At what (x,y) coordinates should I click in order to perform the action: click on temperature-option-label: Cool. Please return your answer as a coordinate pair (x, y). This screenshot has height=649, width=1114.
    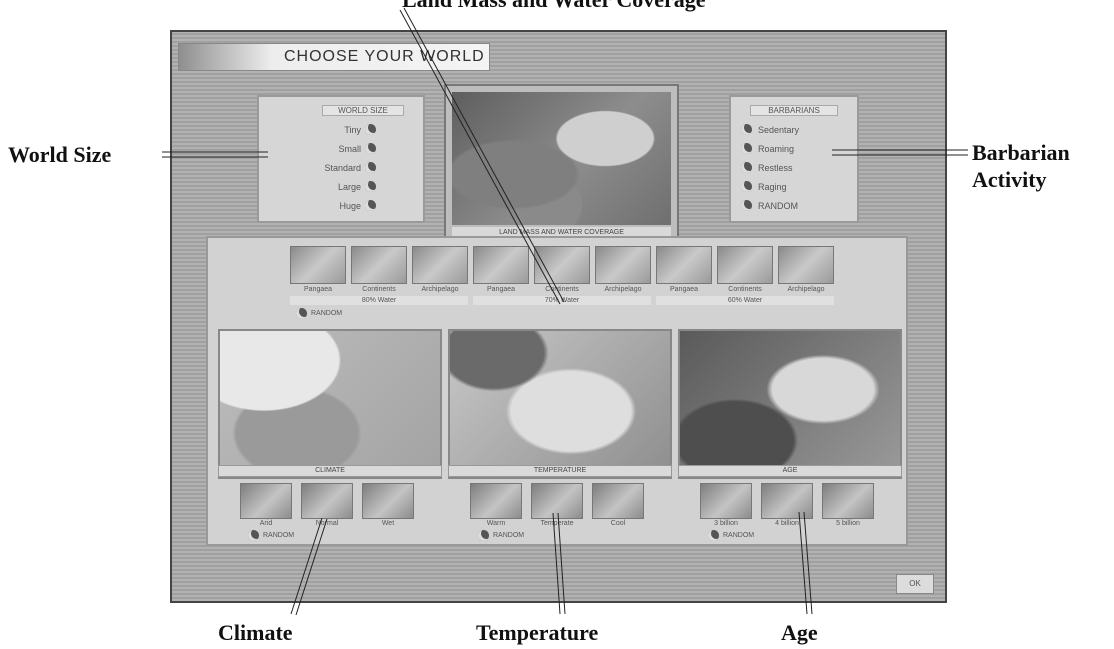
    Looking at the image, I should click on (618, 523).